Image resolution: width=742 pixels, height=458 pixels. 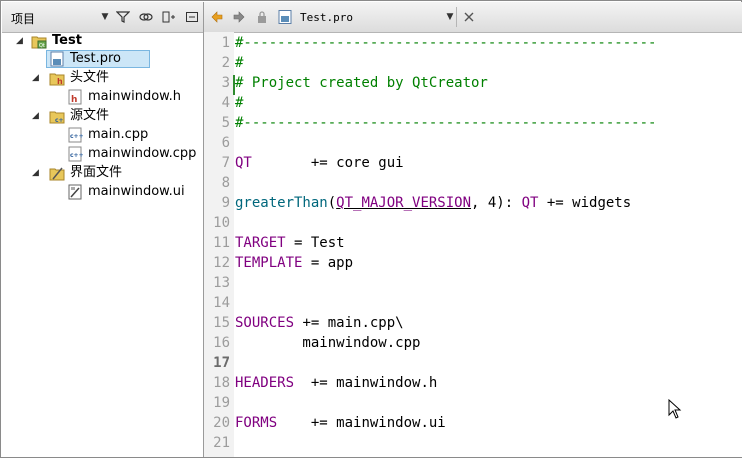 What do you see at coordinates (221, 423) in the screenshot?
I see `line-number: 20` at bounding box center [221, 423].